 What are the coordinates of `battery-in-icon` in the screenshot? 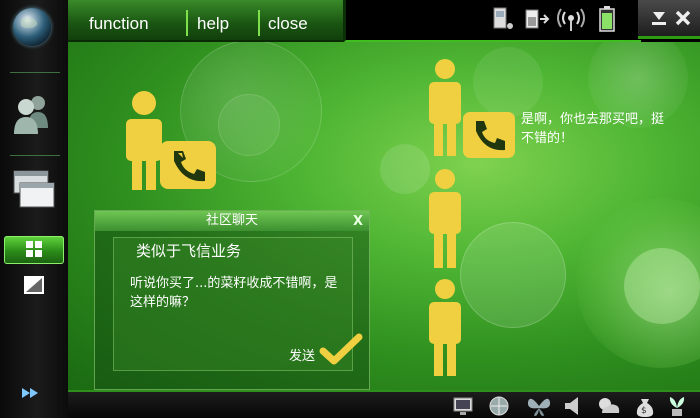 It's located at (536, 19).